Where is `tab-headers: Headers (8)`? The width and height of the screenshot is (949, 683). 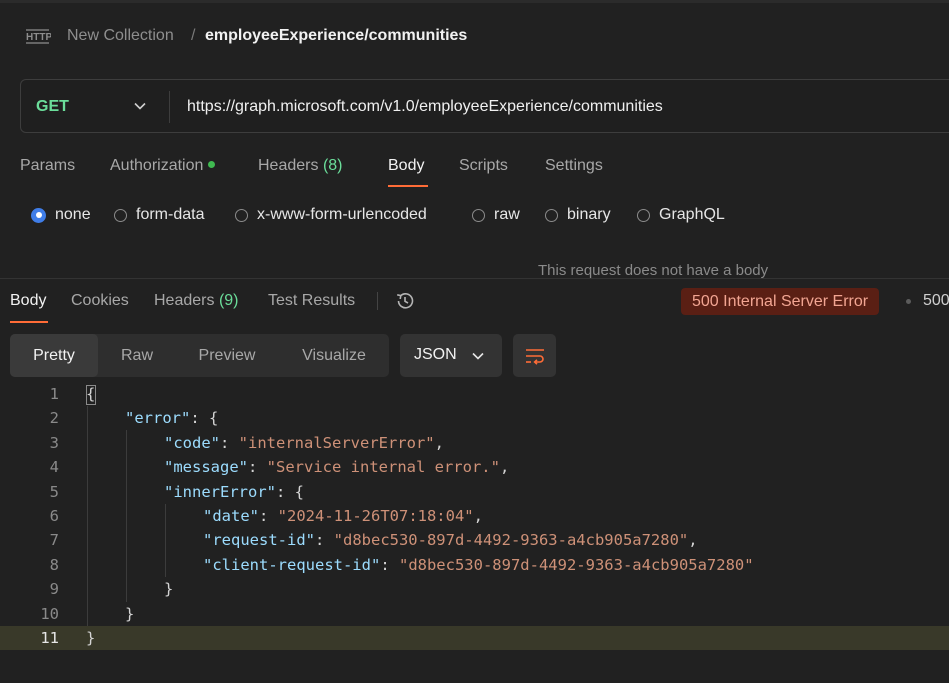
tab-headers: Headers (8) is located at coordinates (300, 166).